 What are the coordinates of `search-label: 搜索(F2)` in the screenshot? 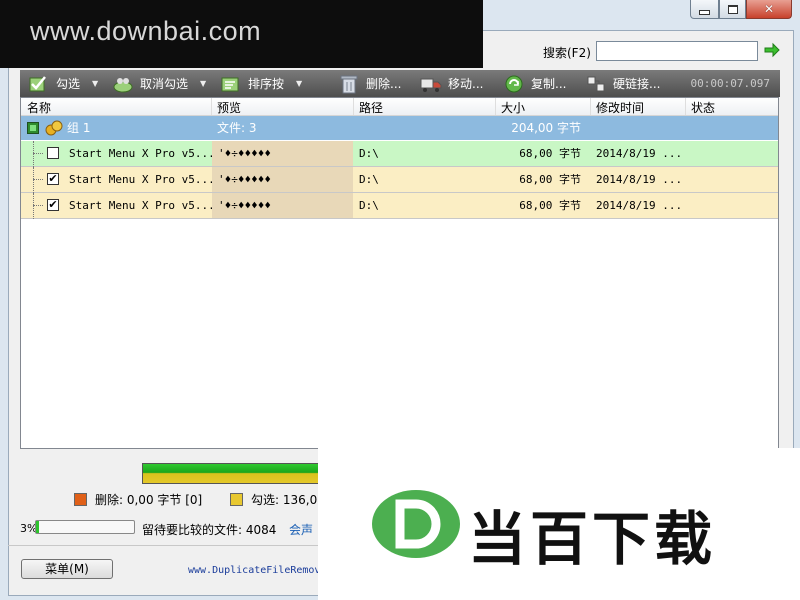 It's located at (567, 53).